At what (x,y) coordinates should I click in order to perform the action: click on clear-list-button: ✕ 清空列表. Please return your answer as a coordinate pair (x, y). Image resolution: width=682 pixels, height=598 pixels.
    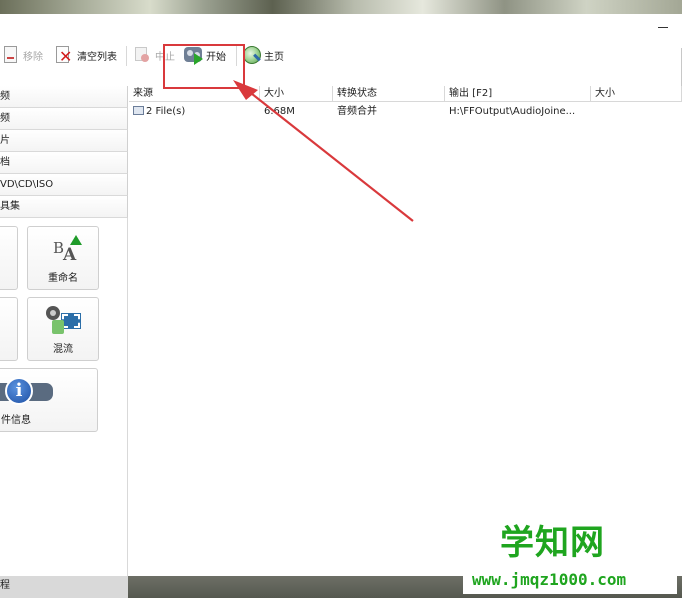
    Looking at the image, I should click on (85, 55).